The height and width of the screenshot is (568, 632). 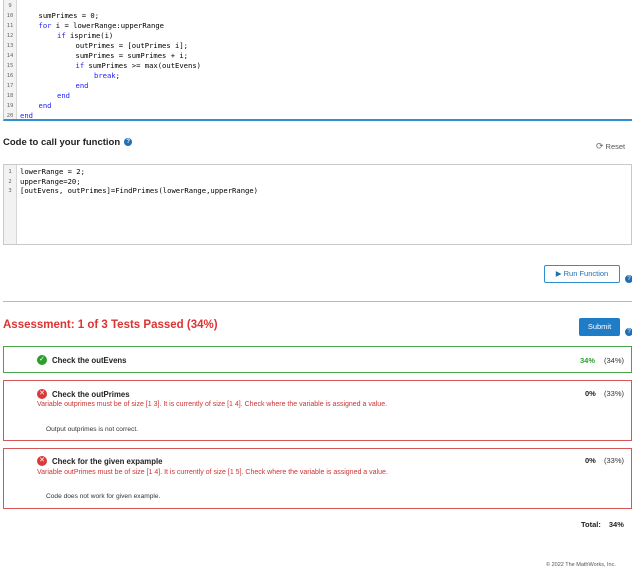 What do you see at coordinates (602, 524) in the screenshot?
I see `total-score: Total: 34%` at bounding box center [602, 524].